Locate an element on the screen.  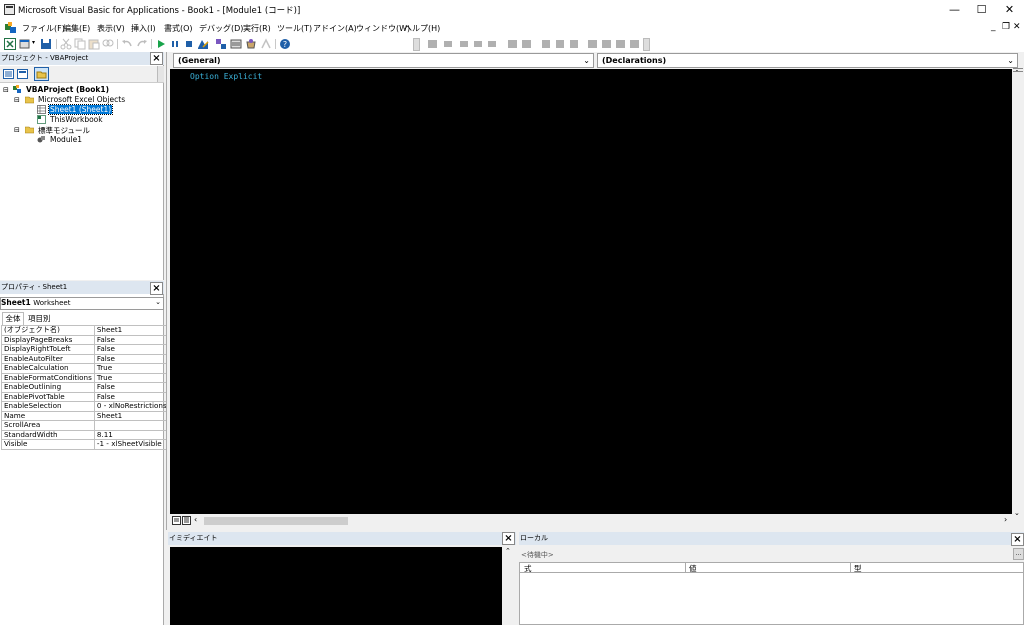
menu-addins: アドイン(A) is located at coordinates (335, 28).